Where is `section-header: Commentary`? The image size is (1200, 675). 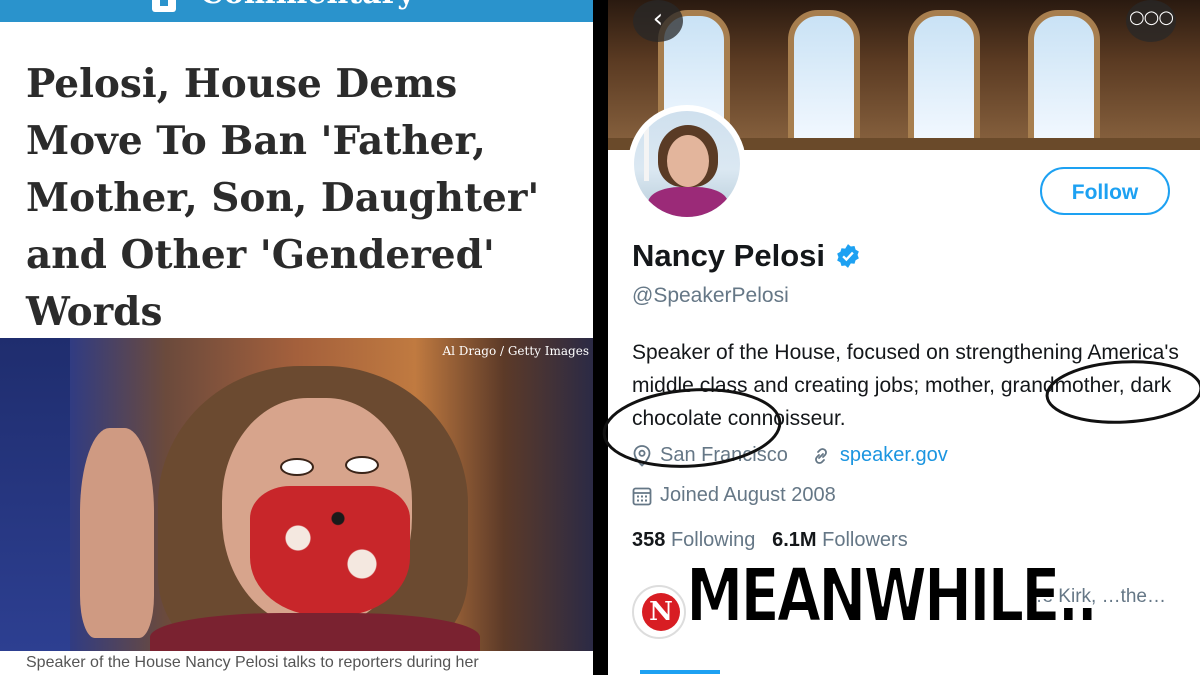
section-header: Commentary is located at coordinates (296, 11).